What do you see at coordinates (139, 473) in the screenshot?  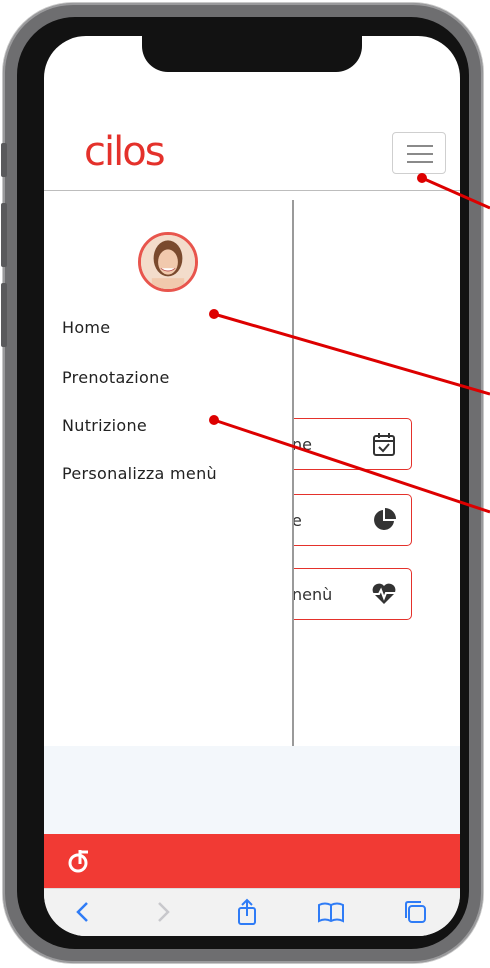 I see `menu-item-personalizza-menu: Personalizza menù` at bounding box center [139, 473].